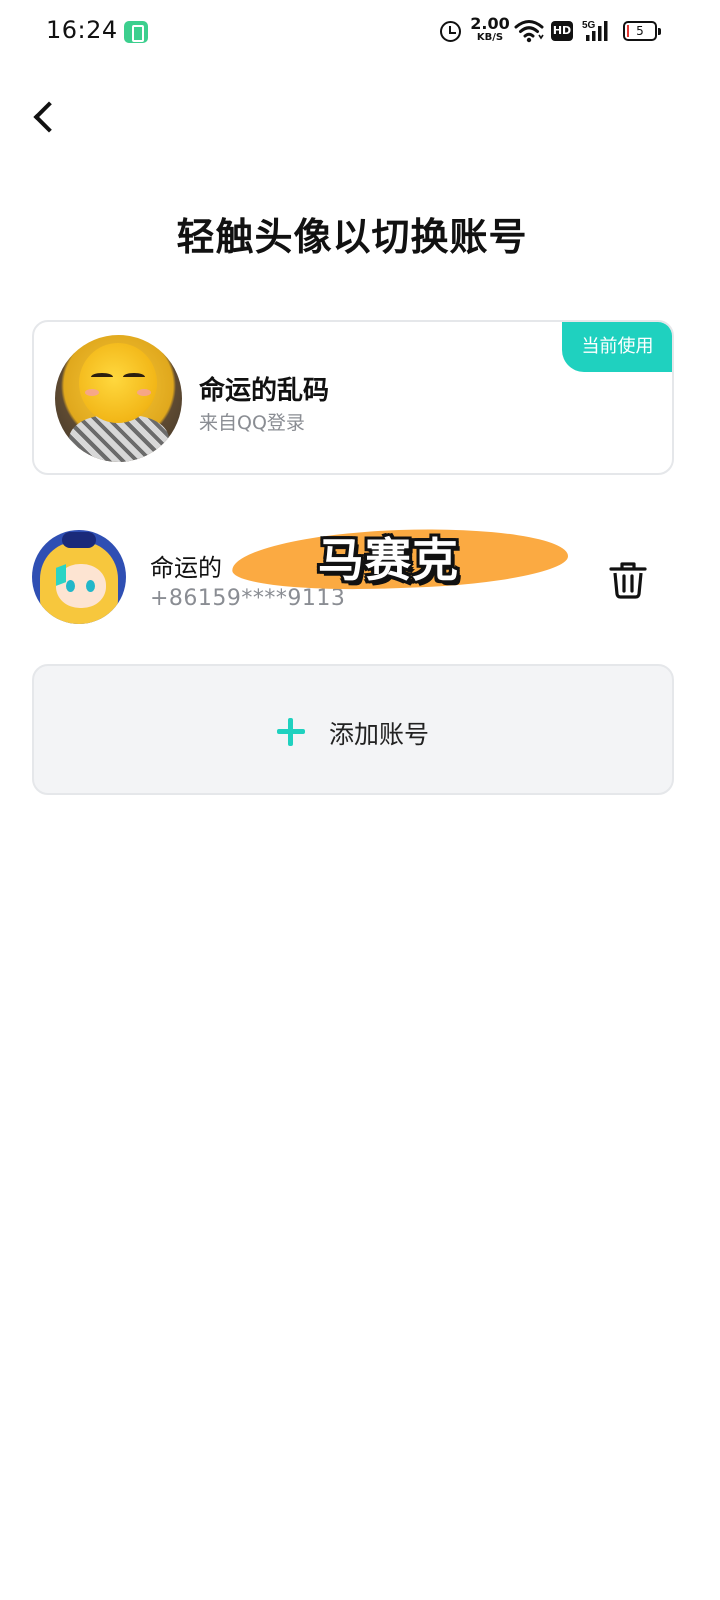  I want to click on back-button, so click(44, 118).